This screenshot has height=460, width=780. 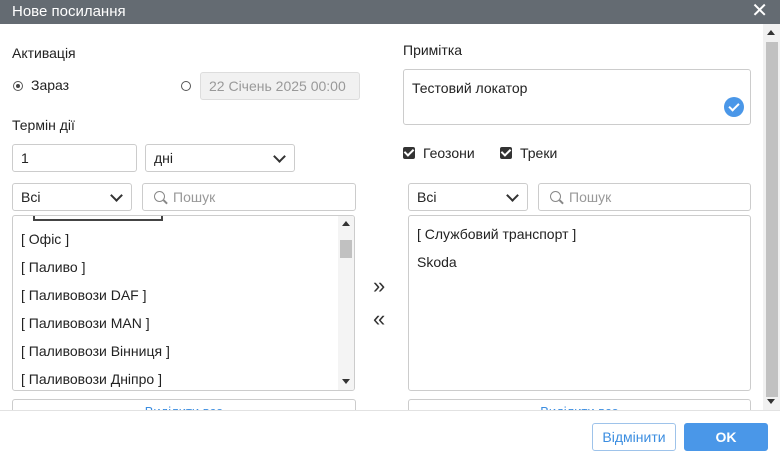 I want to click on remove-from-selection-button: «, so click(x=379, y=319).